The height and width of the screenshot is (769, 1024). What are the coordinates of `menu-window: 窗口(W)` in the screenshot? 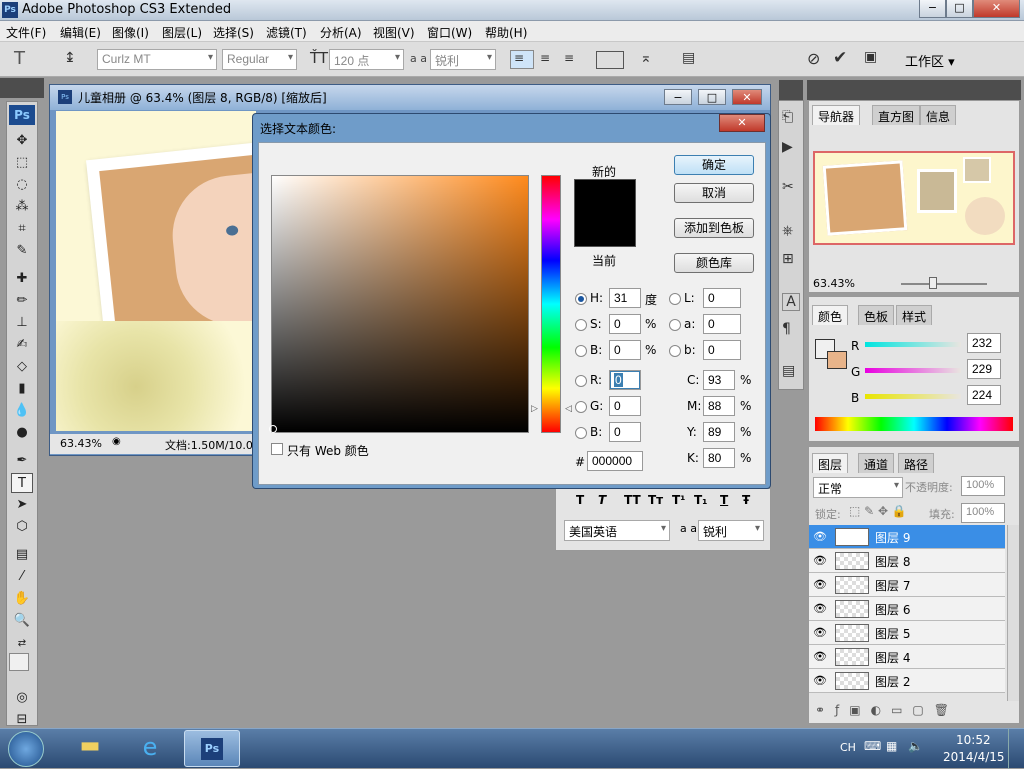 It's located at (449, 32).